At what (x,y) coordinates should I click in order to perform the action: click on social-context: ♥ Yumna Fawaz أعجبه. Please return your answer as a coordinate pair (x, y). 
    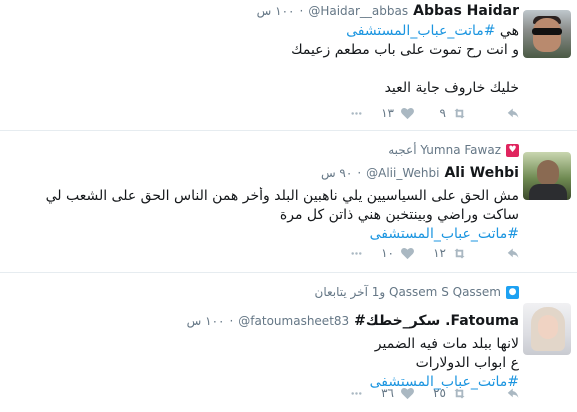
    Looking at the image, I should click on (453, 150).